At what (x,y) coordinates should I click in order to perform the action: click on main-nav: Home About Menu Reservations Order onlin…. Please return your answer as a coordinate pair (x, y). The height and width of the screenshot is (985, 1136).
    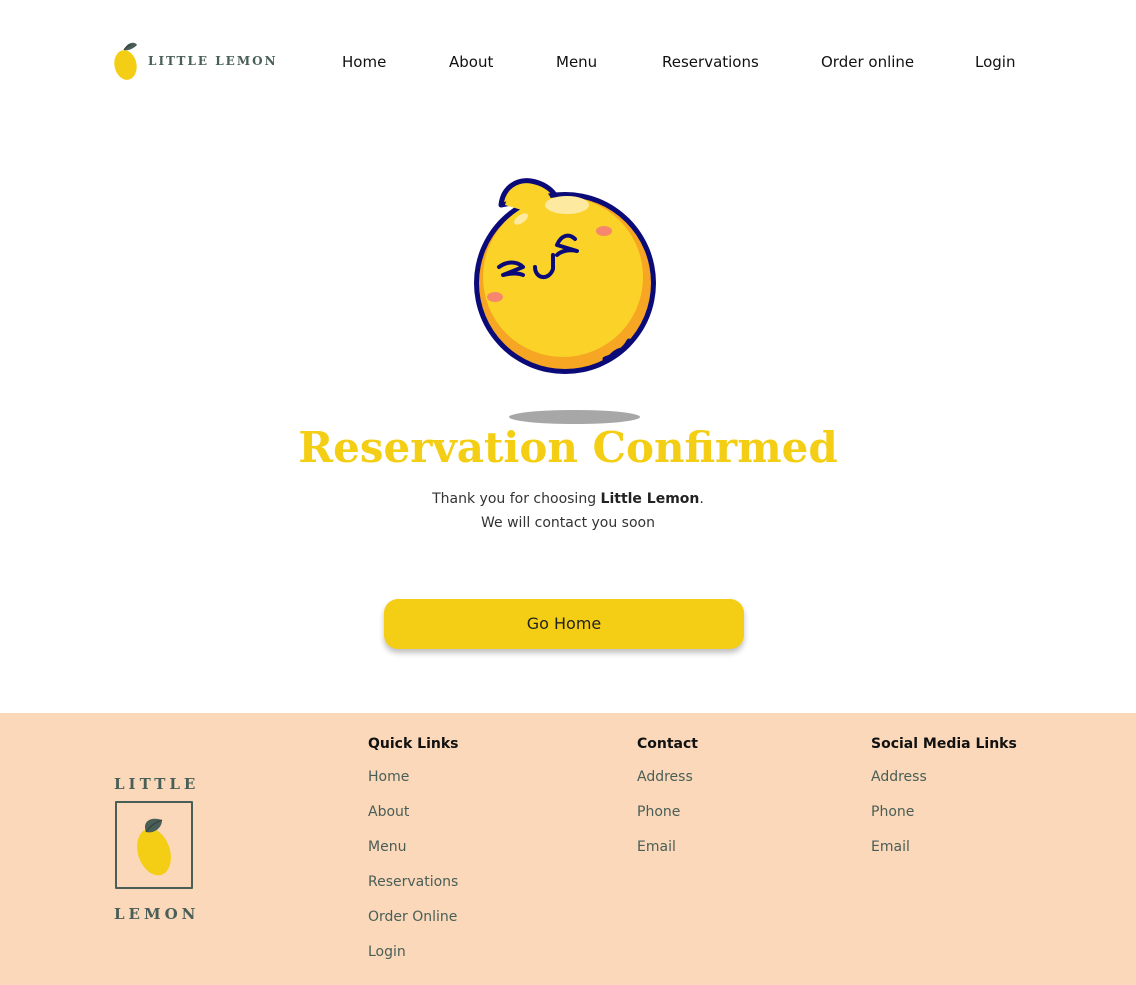
    Looking at the image, I should click on (568, 62).